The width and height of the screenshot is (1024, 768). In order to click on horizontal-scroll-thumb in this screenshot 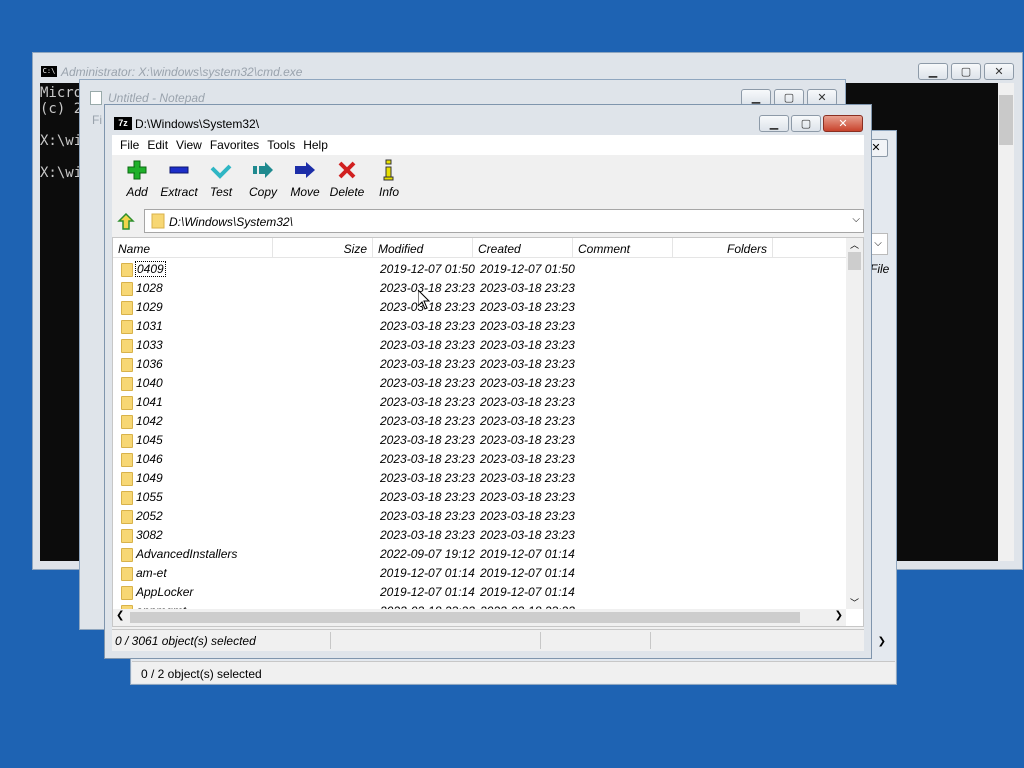, I will do `click(465, 617)`.